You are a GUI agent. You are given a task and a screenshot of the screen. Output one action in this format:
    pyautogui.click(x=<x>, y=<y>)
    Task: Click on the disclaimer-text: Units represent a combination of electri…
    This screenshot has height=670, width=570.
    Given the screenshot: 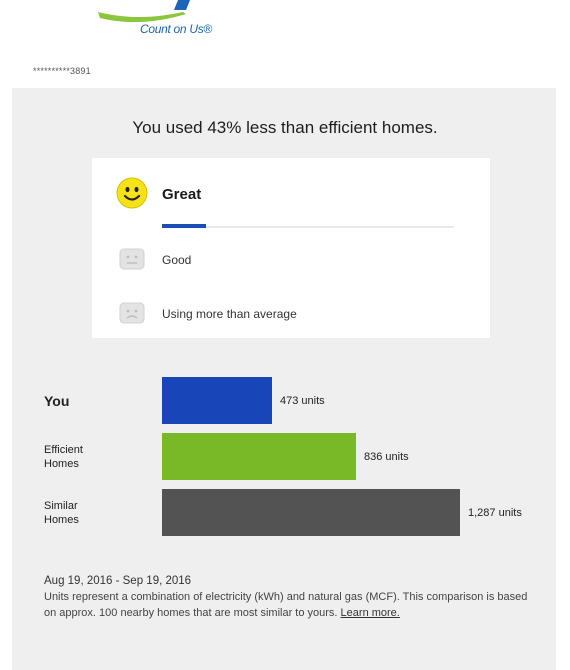 What is the action you would take?
    pyautogui.click(x=289, y=605)
    